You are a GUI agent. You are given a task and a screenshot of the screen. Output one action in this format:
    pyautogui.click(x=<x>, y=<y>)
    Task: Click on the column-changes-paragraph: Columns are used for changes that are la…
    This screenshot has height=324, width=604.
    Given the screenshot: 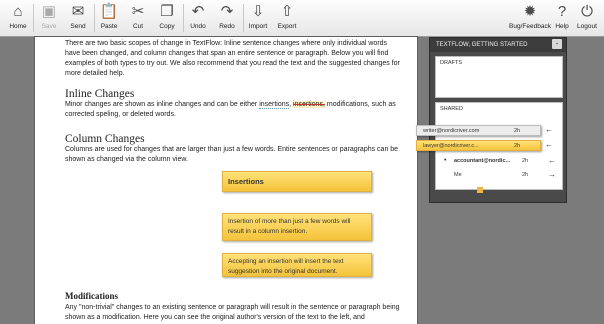 What is the action you would take?
    pyautogui.click(x=232, y=154)
    